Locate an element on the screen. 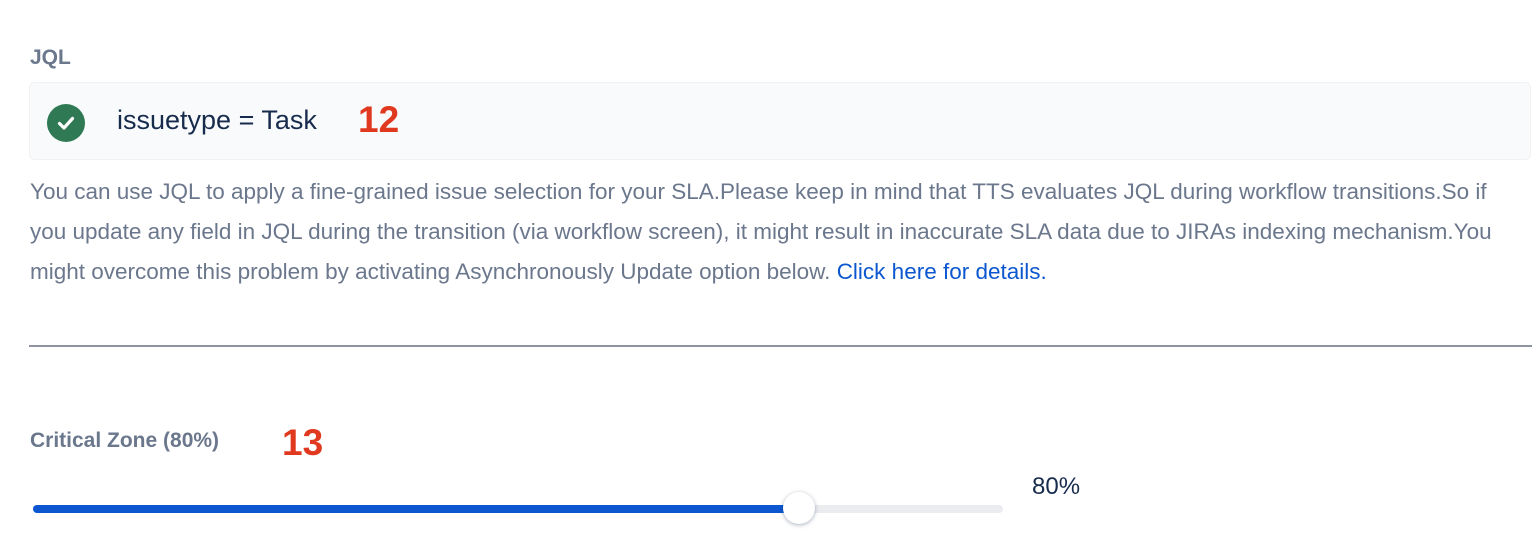 This screenshot has width=1538, height=545. annotation-marker-12: 12 is located at coordinates (379, 119).